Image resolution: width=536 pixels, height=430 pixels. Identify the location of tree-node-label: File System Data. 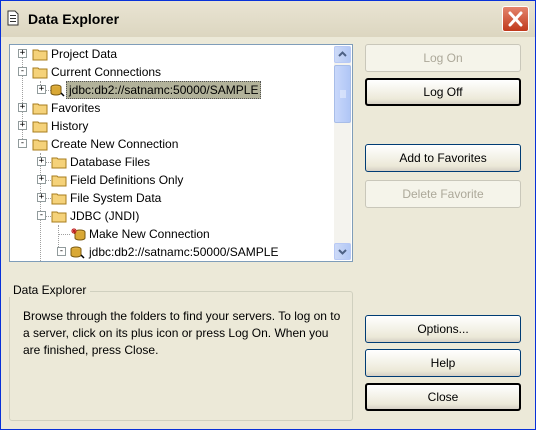
(116, 198).